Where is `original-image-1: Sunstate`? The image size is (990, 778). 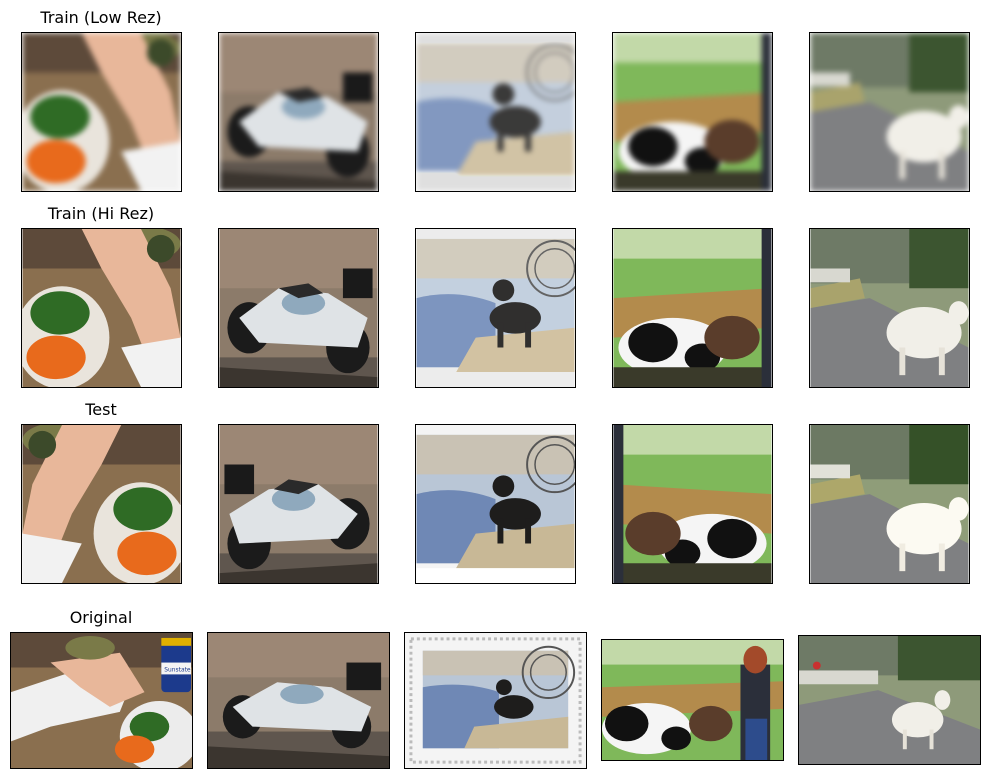 original-image-1: Sunstate is located at coordinates (101, 700).